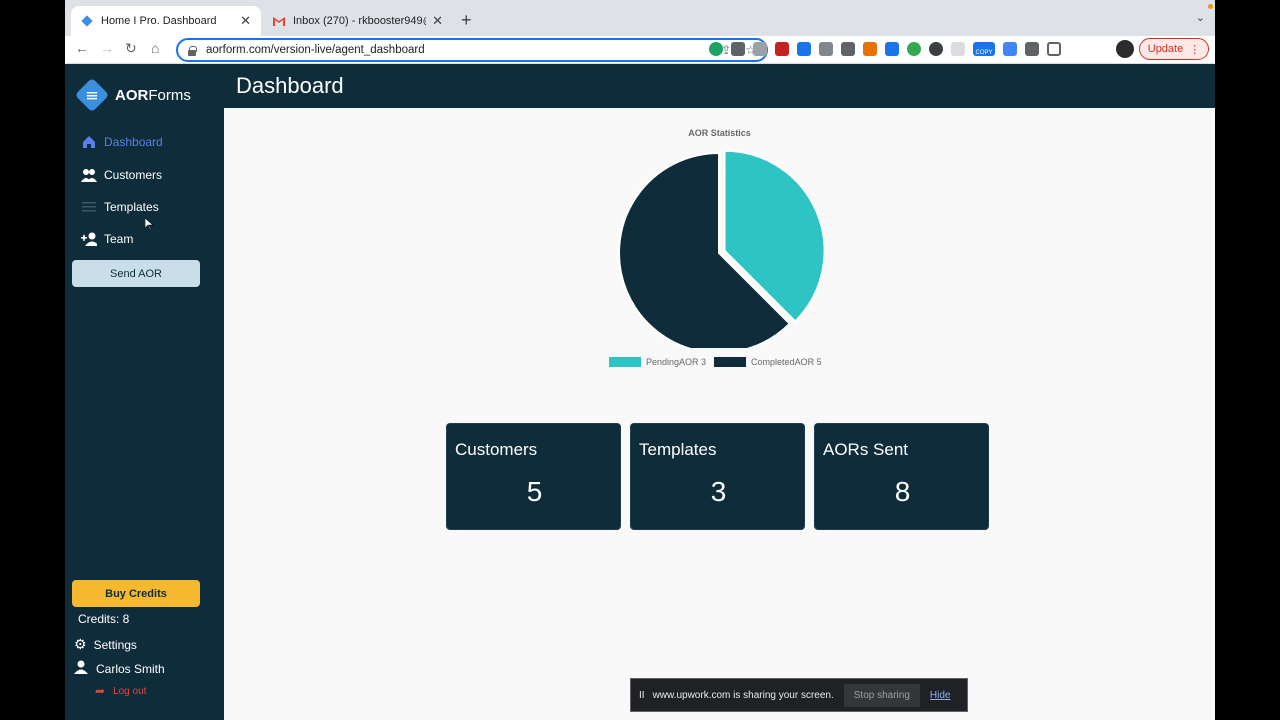  Describe the element at coordinates (32, 360) in the screenshot. I see `letterbox-left` at that location.